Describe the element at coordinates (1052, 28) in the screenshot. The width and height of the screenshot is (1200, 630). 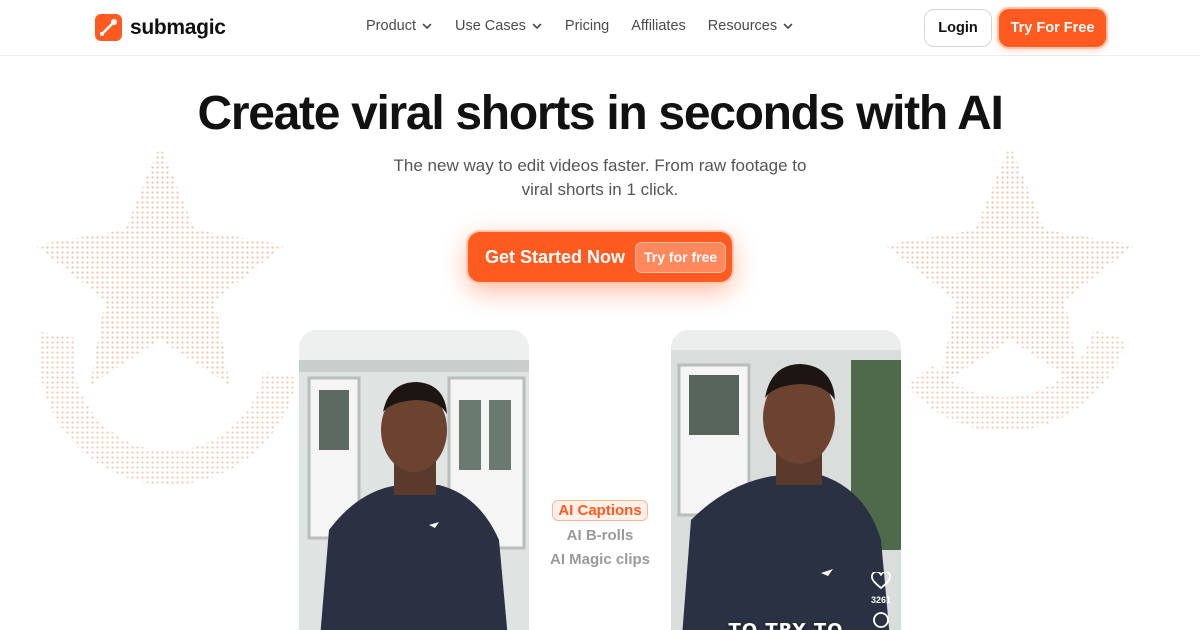
I see `try-for-free-button: Try For Free` at that location.